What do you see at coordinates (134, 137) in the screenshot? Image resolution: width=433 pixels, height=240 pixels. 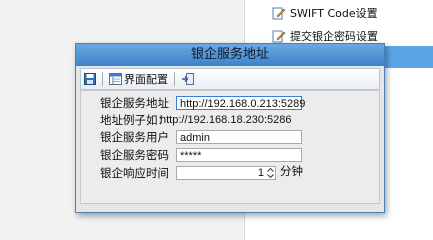 I see `user-label: 银企服务用户` at bounding box center [134, 137].